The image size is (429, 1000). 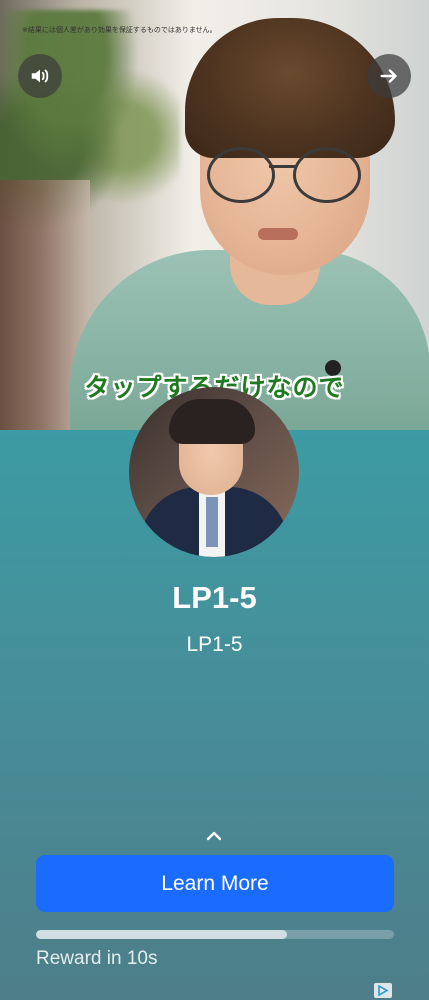 I want to click on speaker-icon, so click(x=40, y=76).